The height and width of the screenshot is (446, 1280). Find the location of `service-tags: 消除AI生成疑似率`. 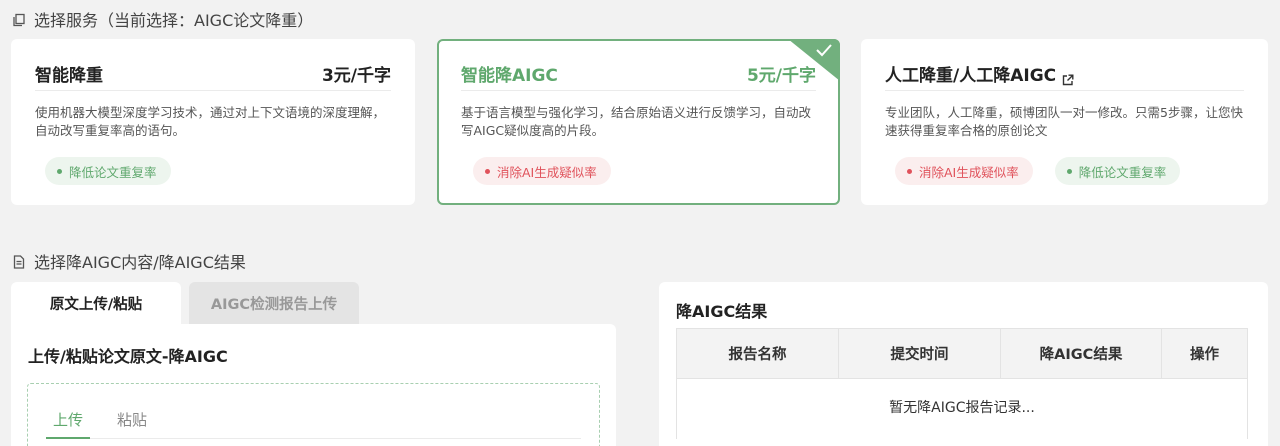

service-tags: 消除AI生成疑似率 is located at coordinates (542, 171).